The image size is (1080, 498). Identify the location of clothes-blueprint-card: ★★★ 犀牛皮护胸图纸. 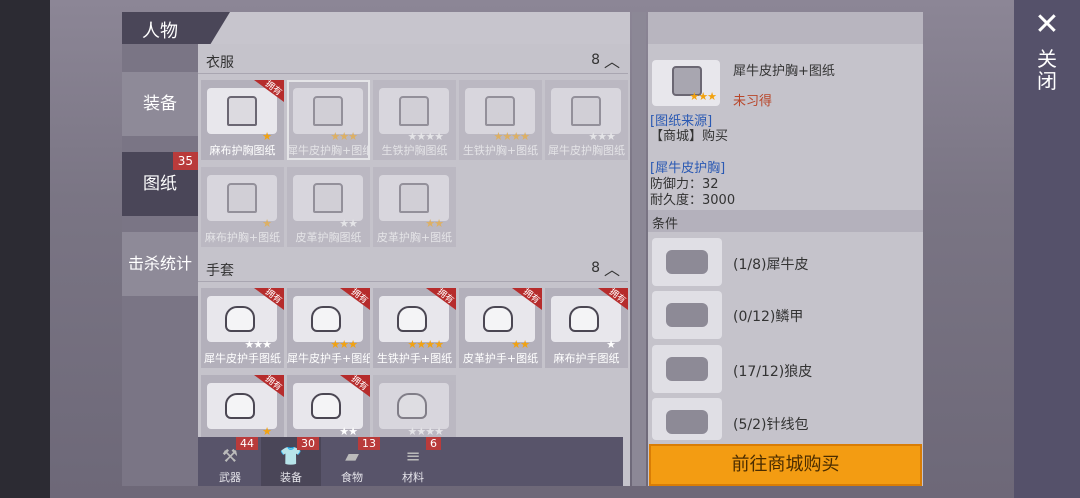
(586, 120).